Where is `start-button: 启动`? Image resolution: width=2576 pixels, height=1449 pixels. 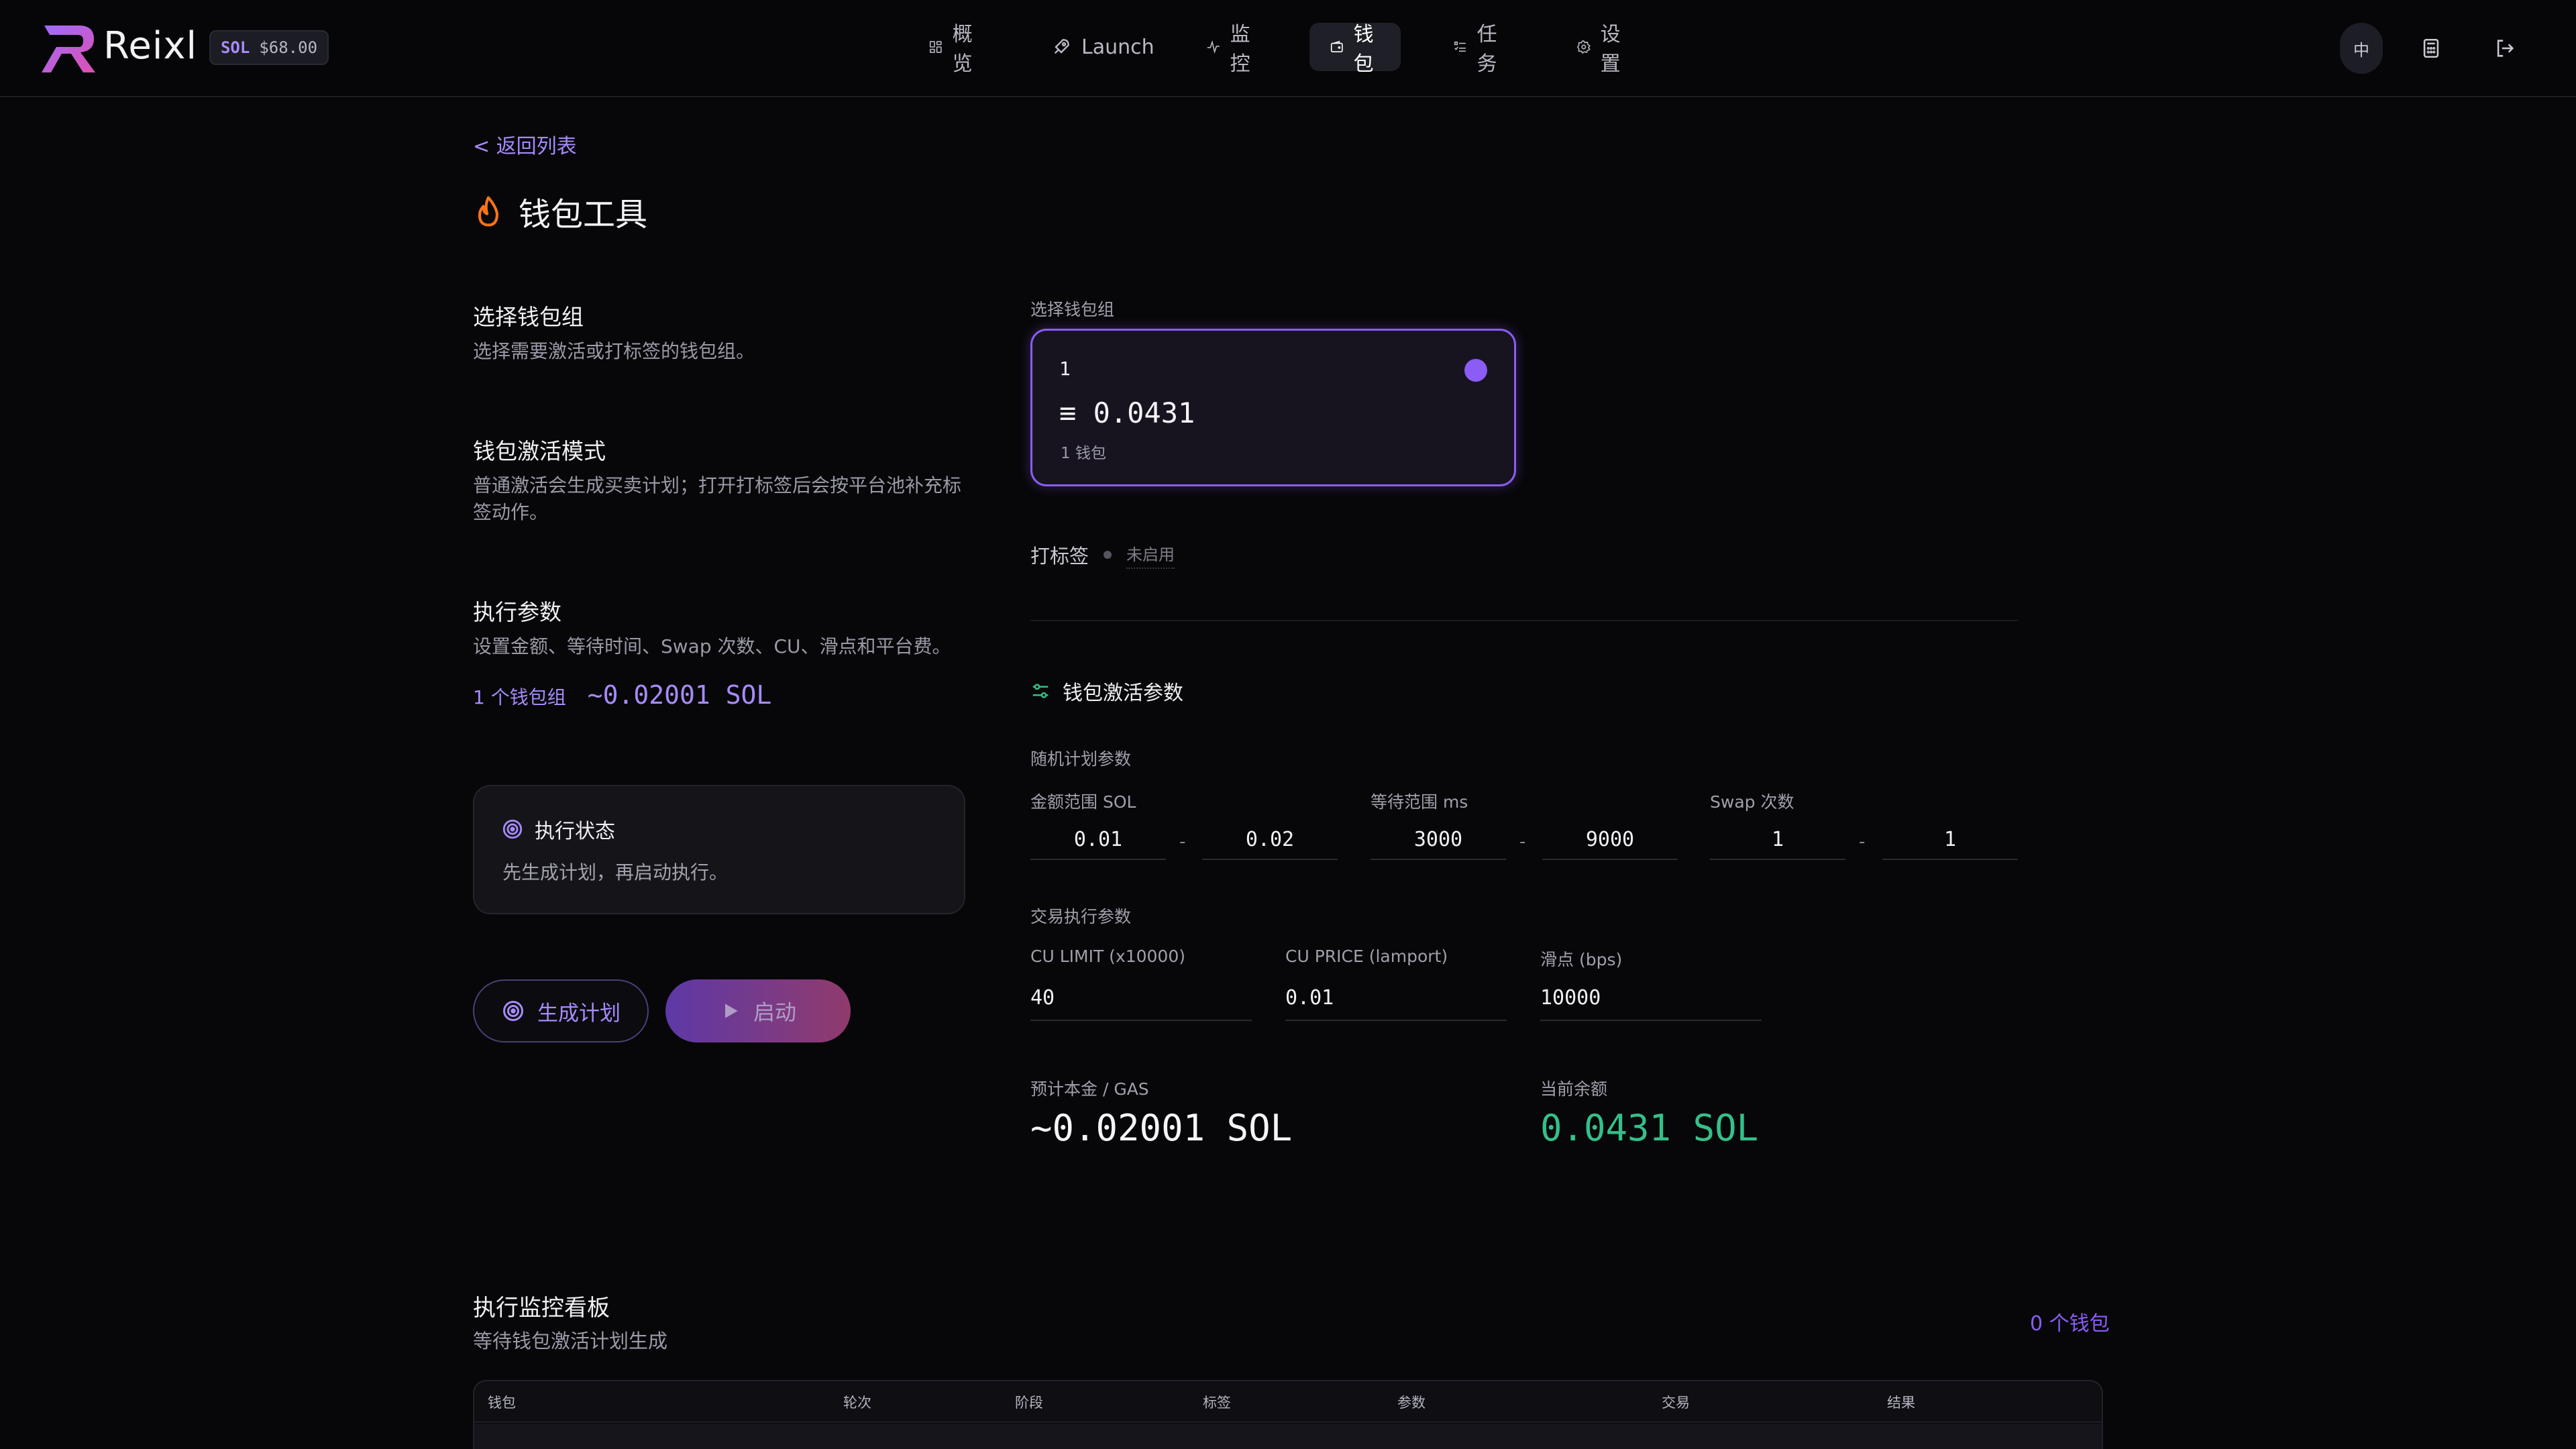
start-button: 启动 is located at coordinates (758, 1010).